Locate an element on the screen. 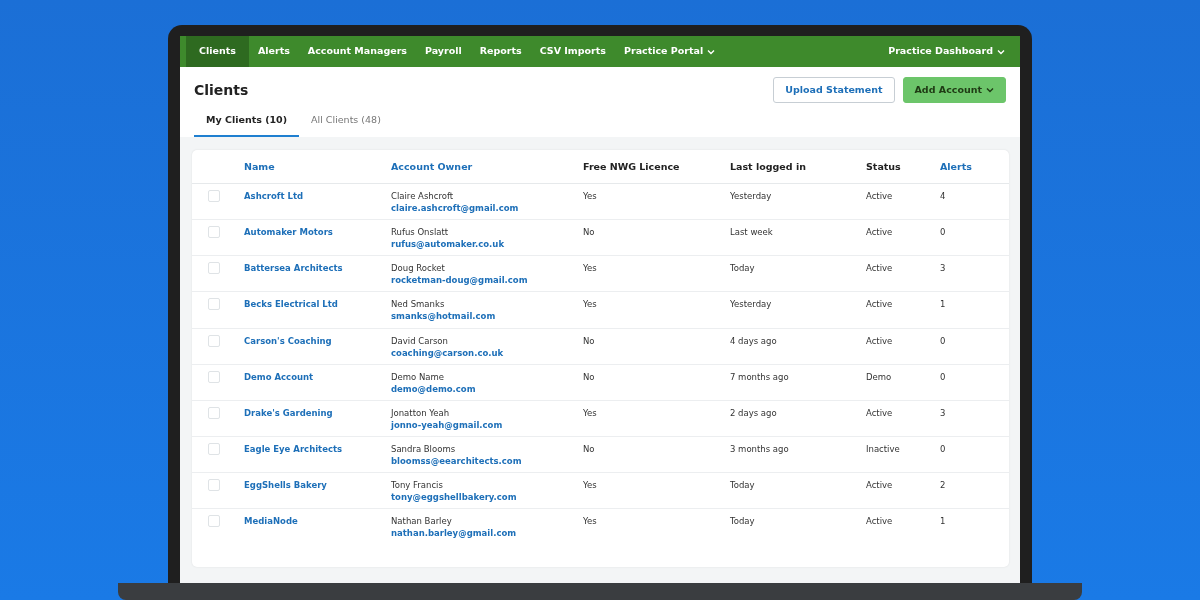 This screenshot has height=600, width=1200. page-title: Clients is located at coordinates (221, 90).